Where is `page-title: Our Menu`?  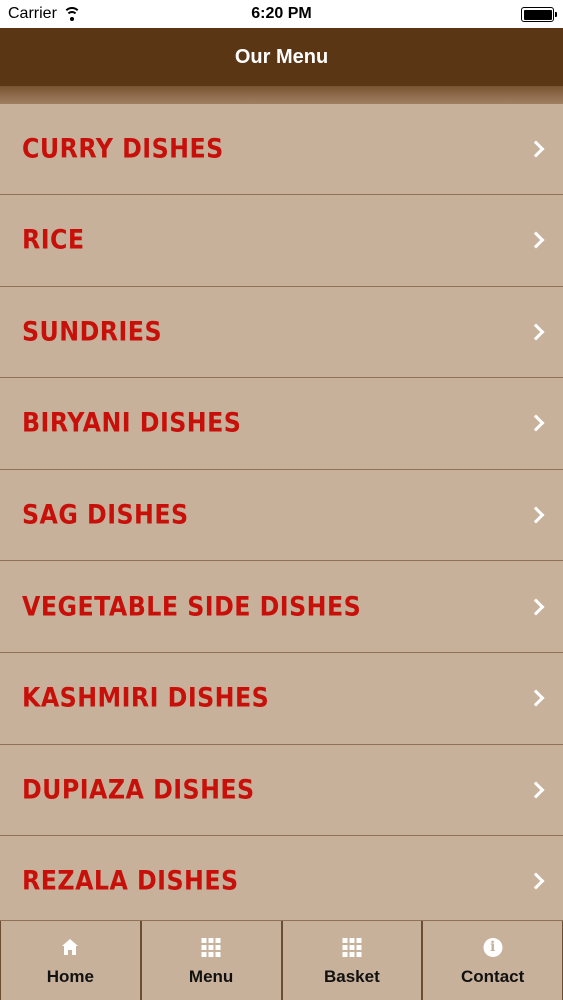 page-title: Our Menu is located at coordinates (281, 57).